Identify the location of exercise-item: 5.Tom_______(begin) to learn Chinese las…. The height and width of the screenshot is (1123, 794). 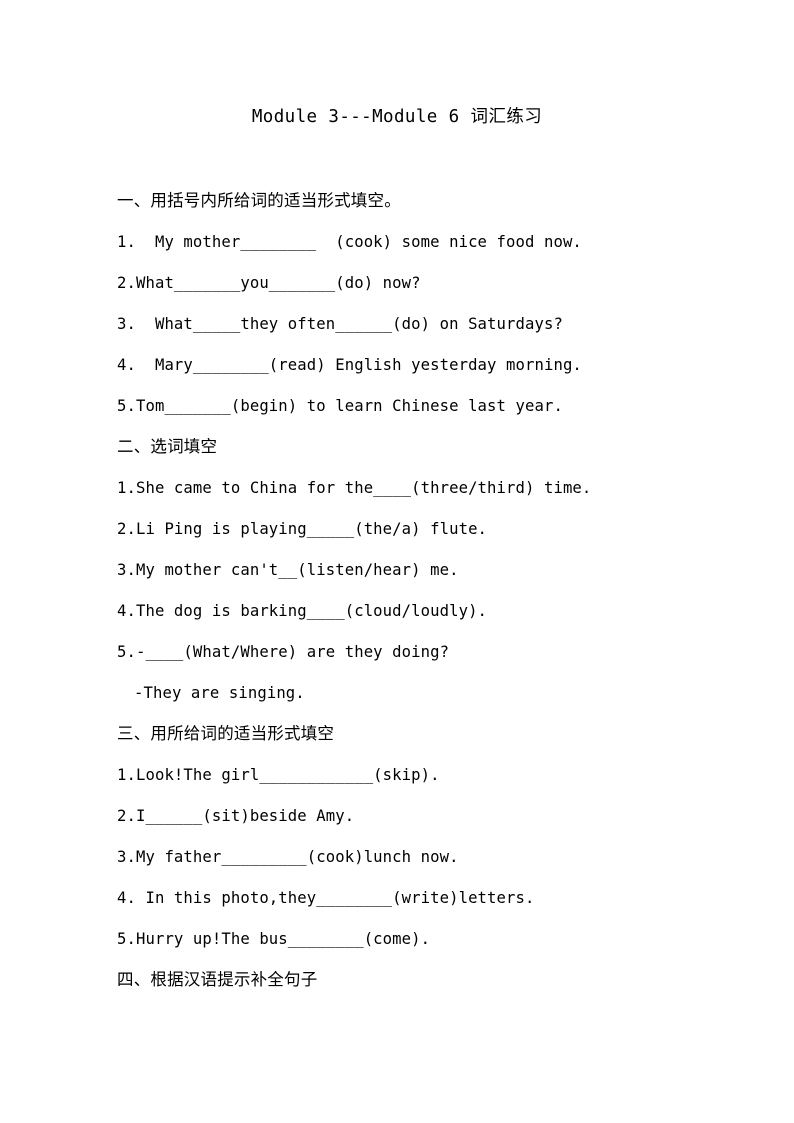
(340, 406).